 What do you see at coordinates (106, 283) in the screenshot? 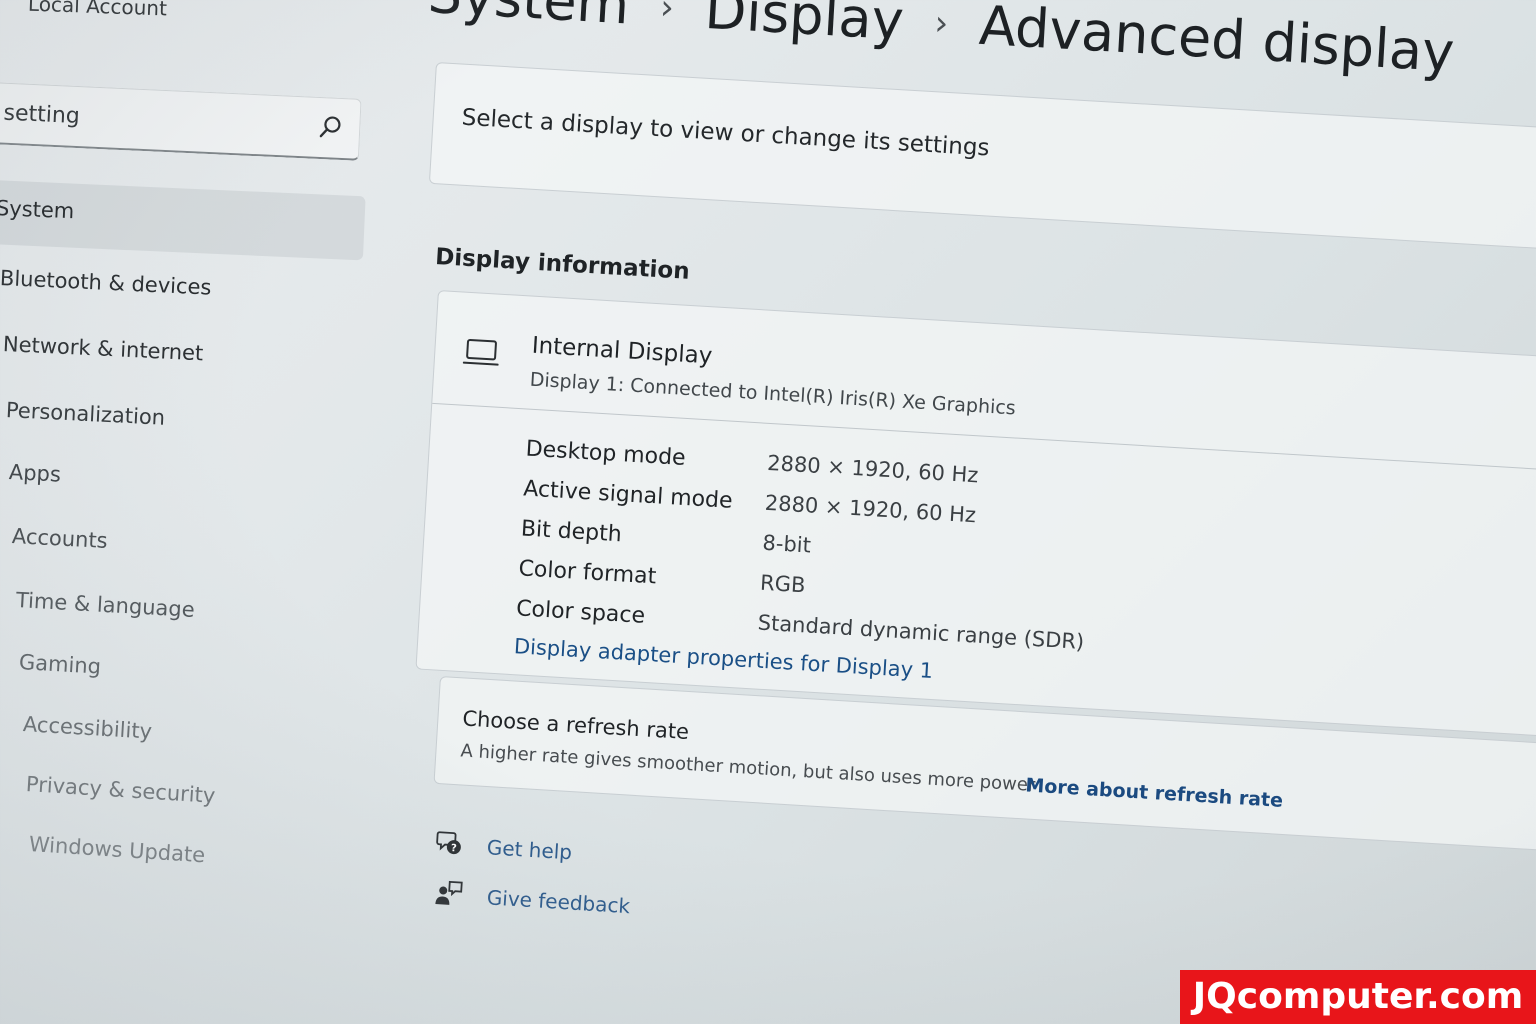
I see `sidebar-item-bluetooth: Bluetooth & devices` at bounding box center [106, 283].